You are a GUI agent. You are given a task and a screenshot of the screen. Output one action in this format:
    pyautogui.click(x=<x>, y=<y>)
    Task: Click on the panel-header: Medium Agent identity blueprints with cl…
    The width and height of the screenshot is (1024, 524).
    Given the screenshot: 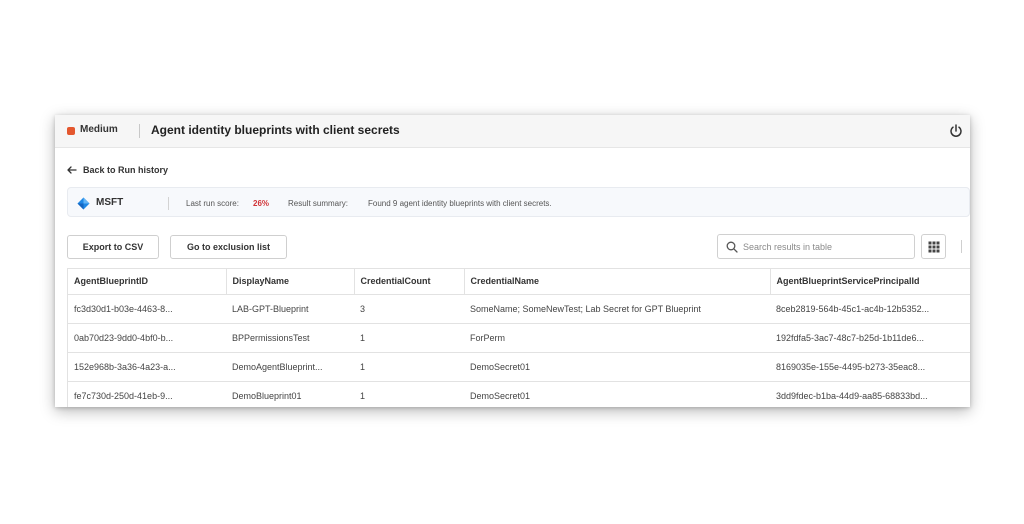 What is the action you would take?
    pyautogui.click(x=512, y=131)
    